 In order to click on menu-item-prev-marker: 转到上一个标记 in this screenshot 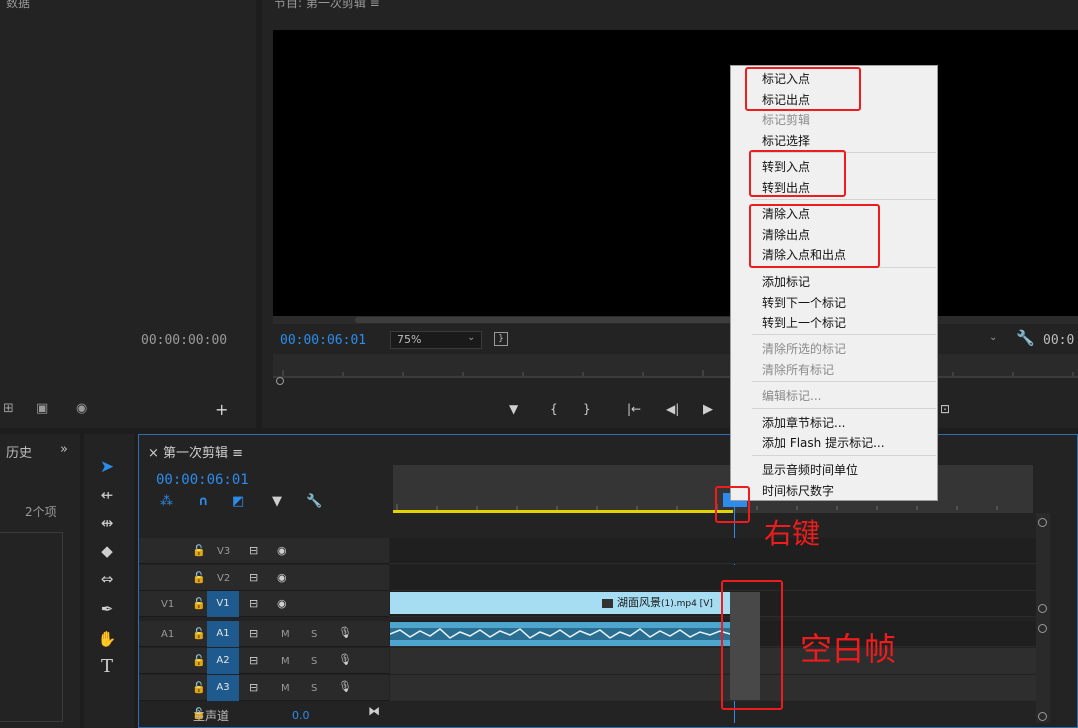, I will do `click(804, 322)`.